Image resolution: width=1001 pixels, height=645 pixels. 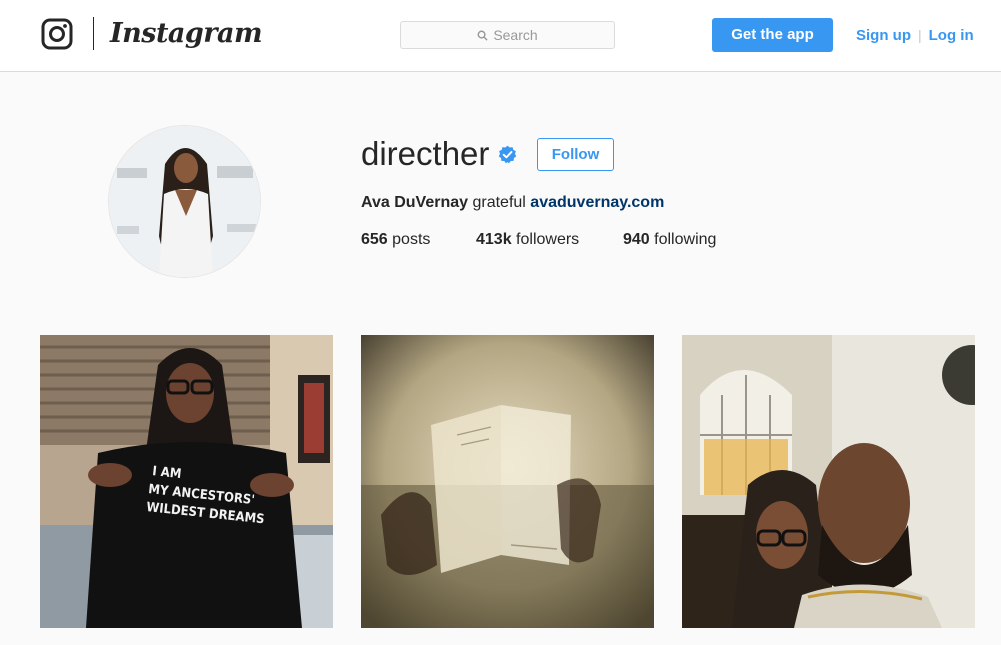 I want to click on sign-up-link: Sign up, so click(x=883, y=35).